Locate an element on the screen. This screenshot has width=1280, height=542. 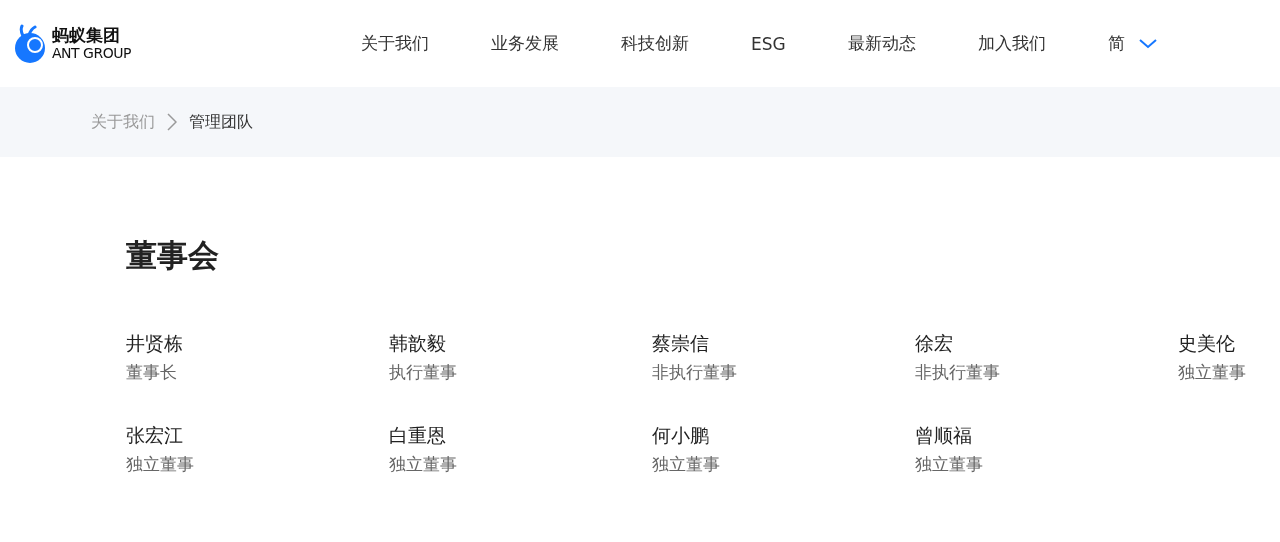
member-name: 蔡崇信 is located at coordinates (681, 343).